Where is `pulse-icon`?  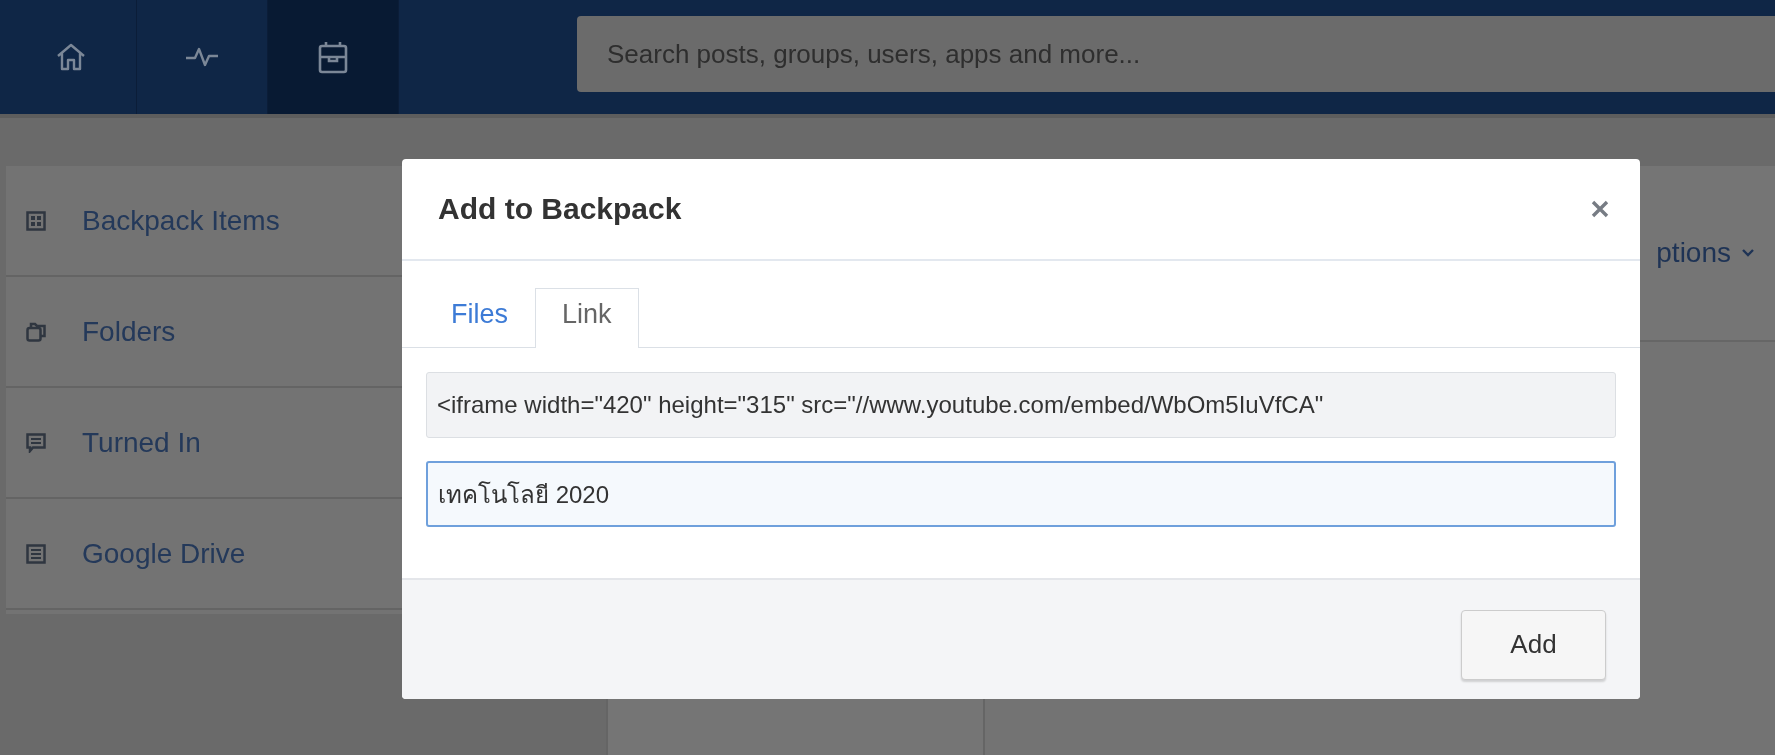
pulse-icon is located at coordinates (202, 57).